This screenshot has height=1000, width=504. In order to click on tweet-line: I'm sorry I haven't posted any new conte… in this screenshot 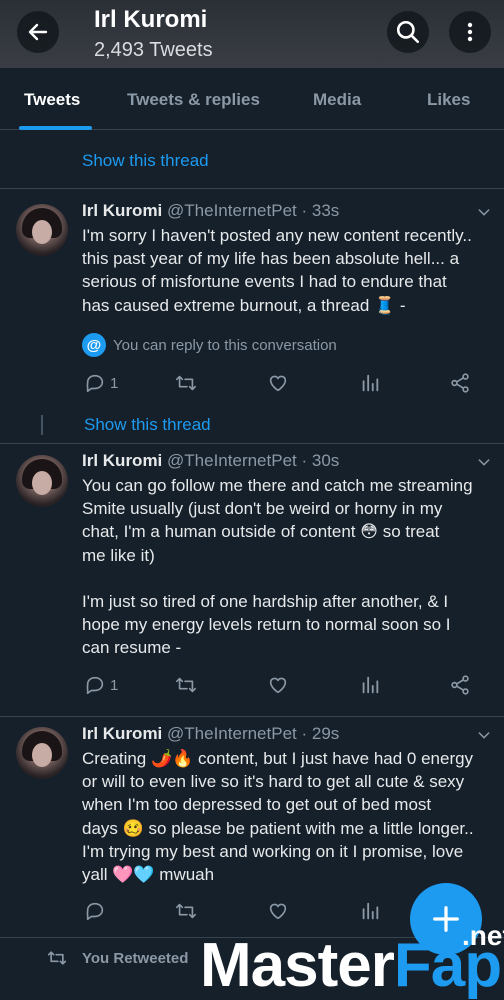, I will do `click(277, 235)`.